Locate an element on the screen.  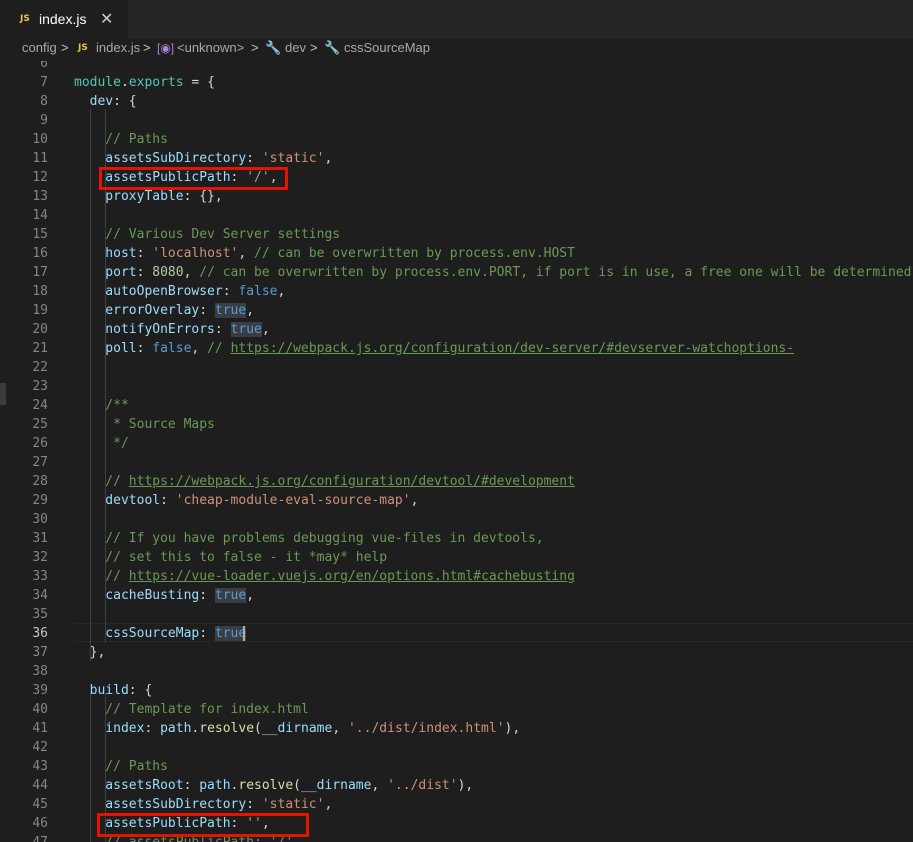
breadcrumb-item-config: config is located at coordinates (39, 47).